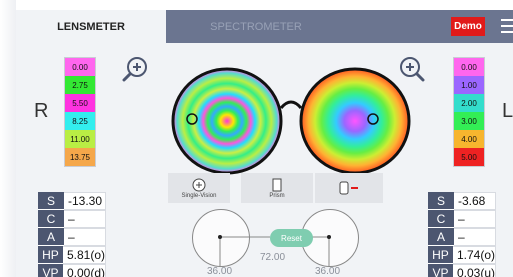  I want to click on rx-value: -3.68, so click(475, 201).